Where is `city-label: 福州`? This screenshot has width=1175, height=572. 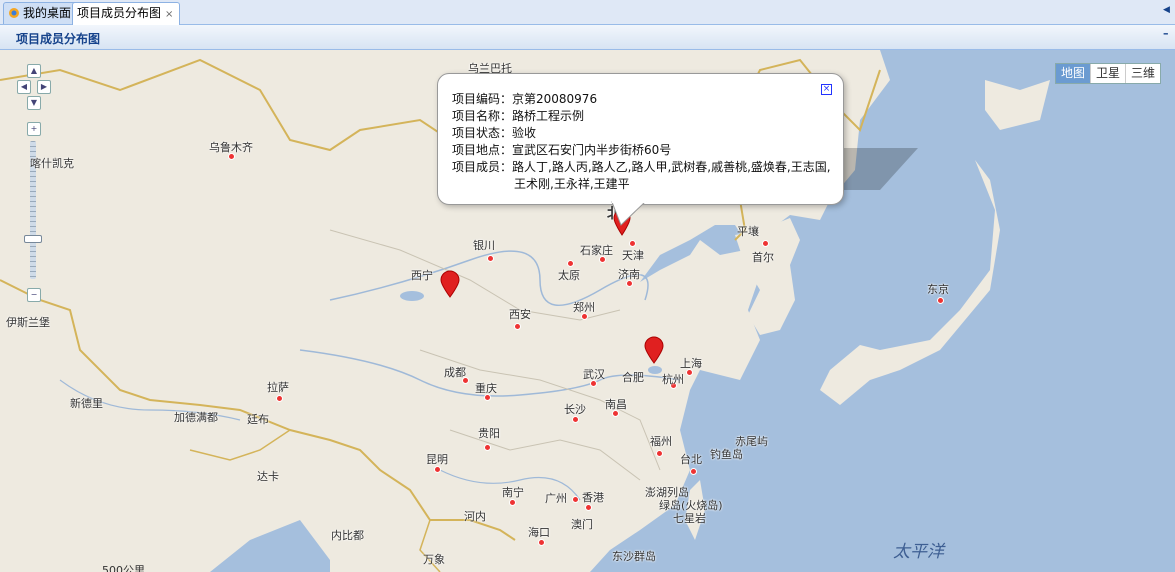 city-label: 福州 is located at coordinates (661, 441).